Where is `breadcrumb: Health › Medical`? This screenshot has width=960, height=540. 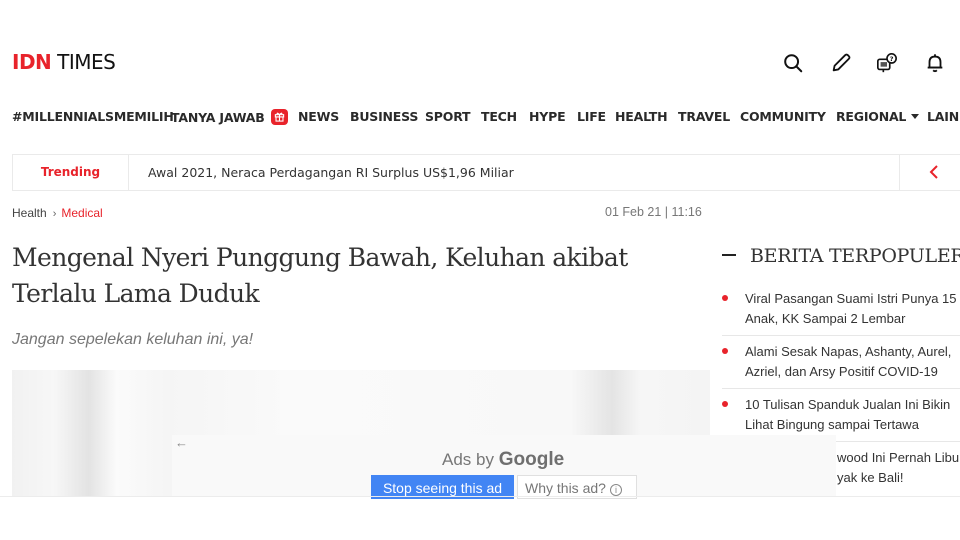
breadcrumb: Health › Medical is located at coordinates (57, 213).